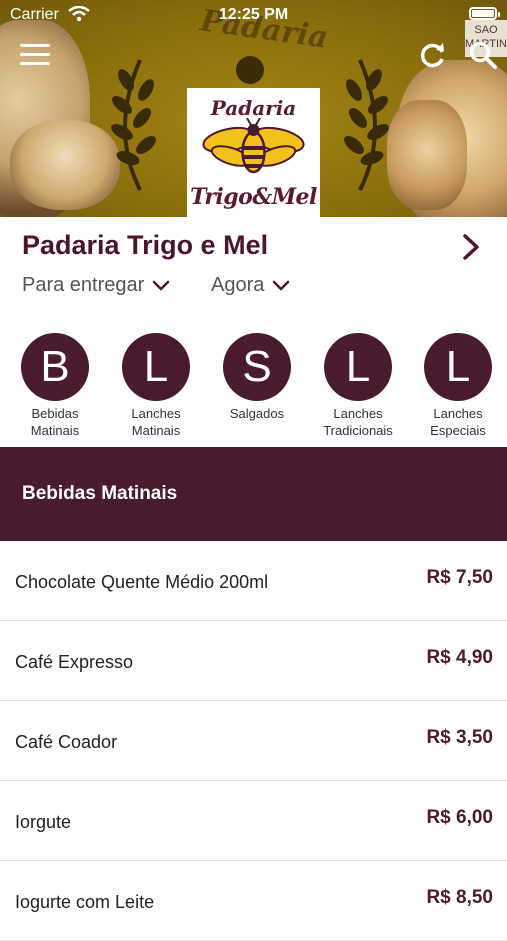 This screenshot has height=941, width=507. What do you see at coordinates (85, 902) in the screenshot?
I see `menu-item-name: Iogurte com Leite` at bounding box center [85, 902].